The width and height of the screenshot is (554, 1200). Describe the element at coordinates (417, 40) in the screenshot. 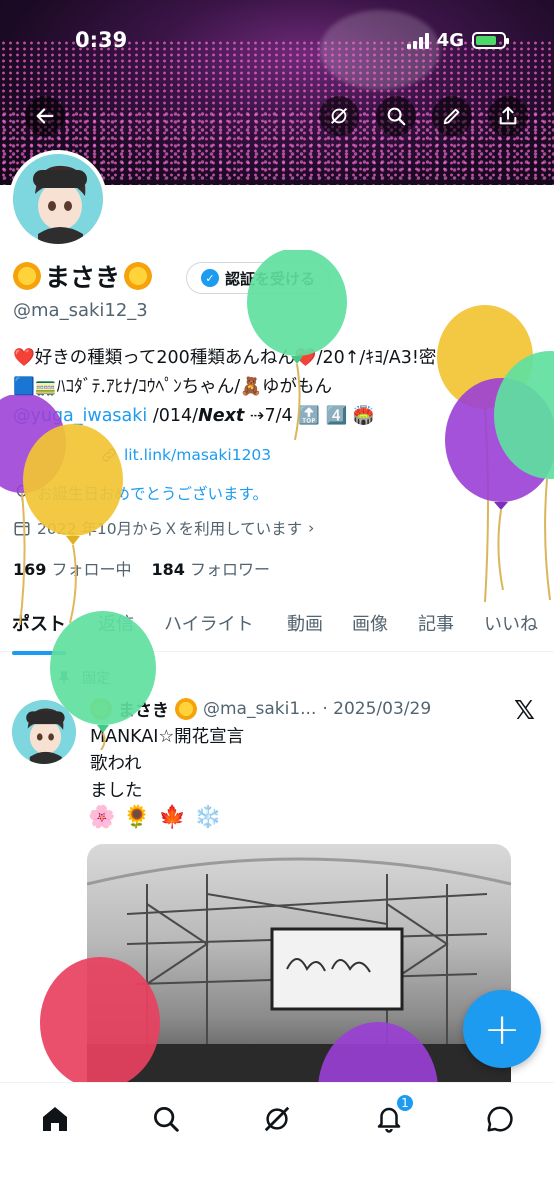

I see `signal-icon` at that location.